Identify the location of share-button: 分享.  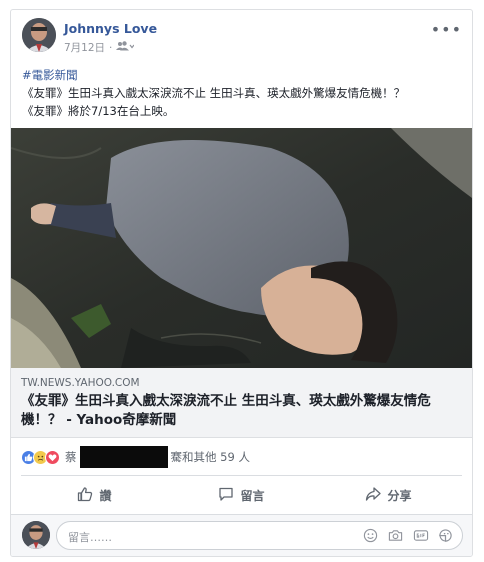
(388, 495).